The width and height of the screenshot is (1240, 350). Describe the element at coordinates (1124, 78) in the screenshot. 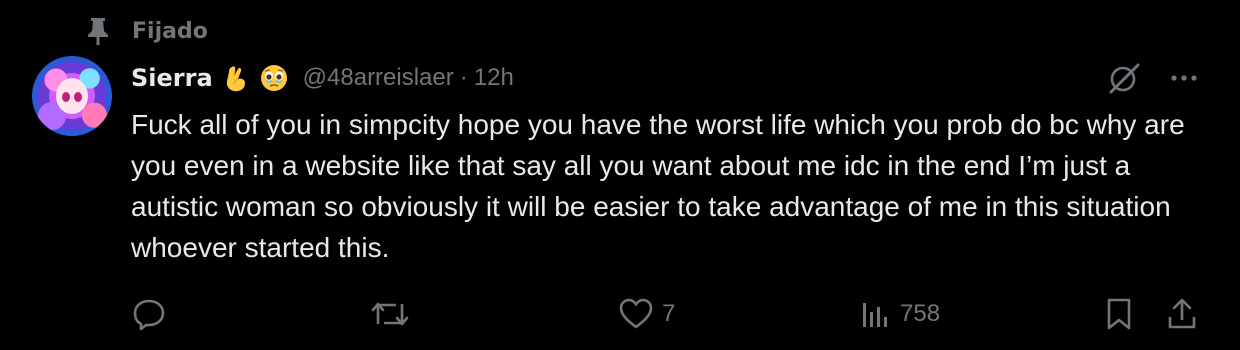

I see `grok-icon` at that location.